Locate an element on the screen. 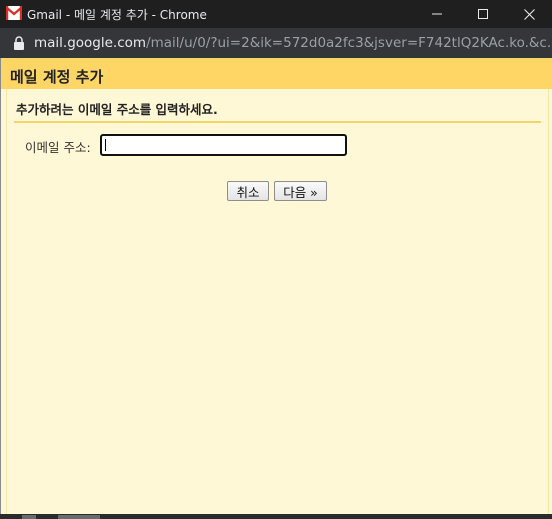  next-button: 다음 » is located at coordinates (300, 191).